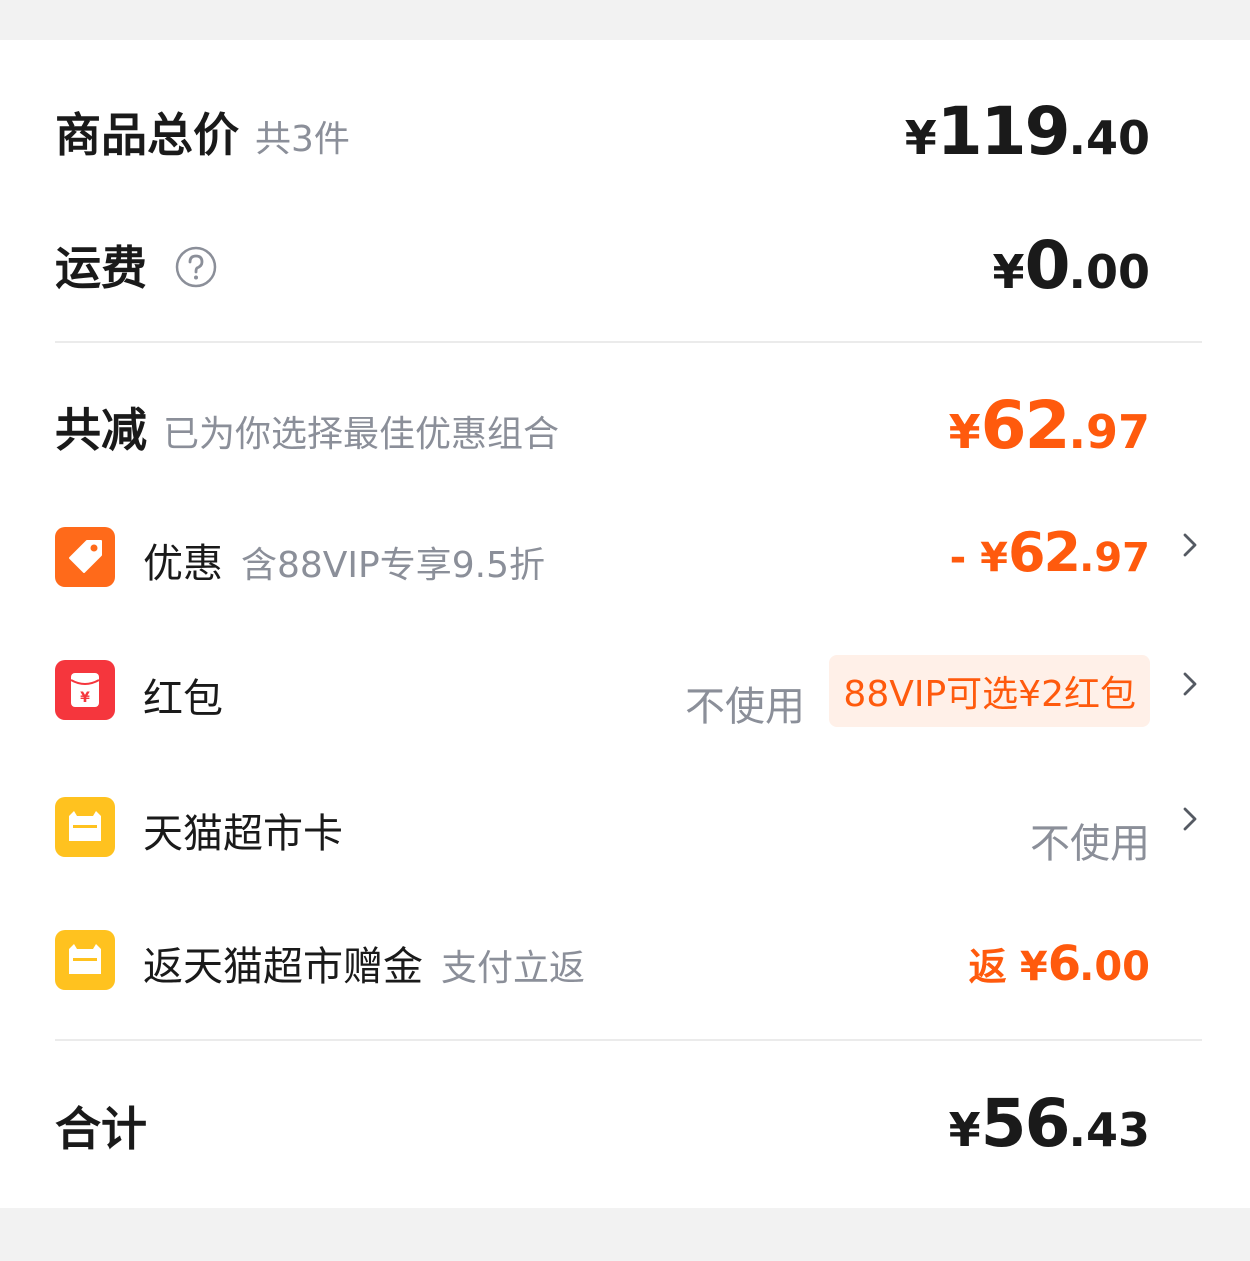 This screenshot has height=1261, width=1250. What do you see at coordinates (1025, 1123) in the screenshot?
I see `amount-integer: 56` at bounding box center [1025, 1123].